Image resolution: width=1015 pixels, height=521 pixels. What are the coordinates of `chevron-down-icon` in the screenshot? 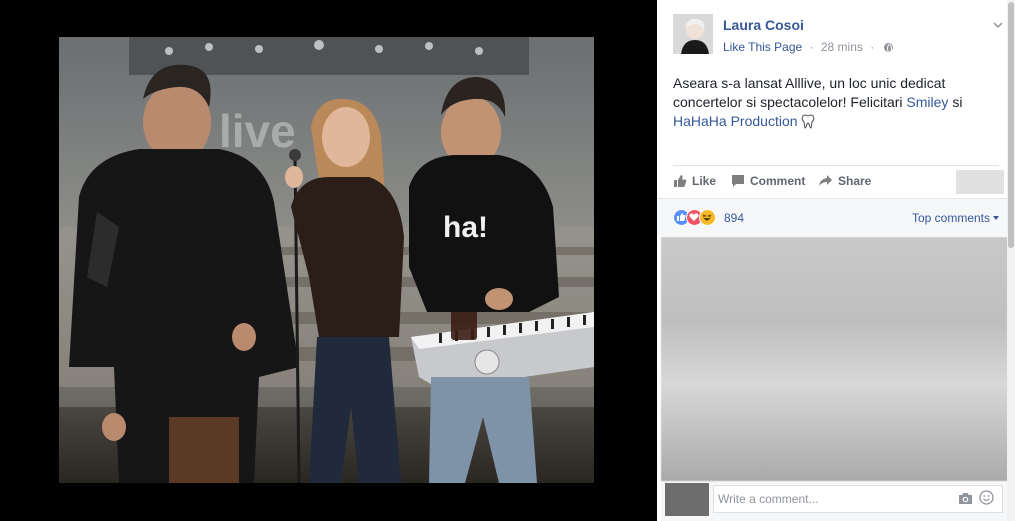 It's located at (998, 25).